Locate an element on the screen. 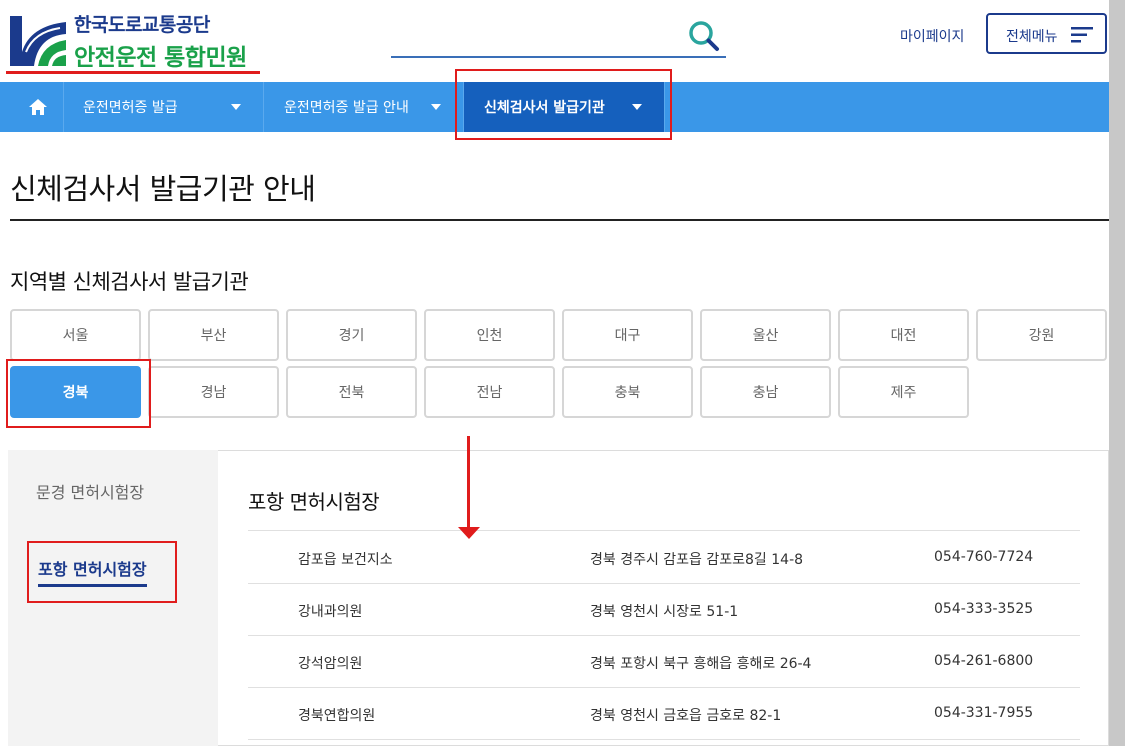  arrow-down-icon is located at coordinates (469, 533).